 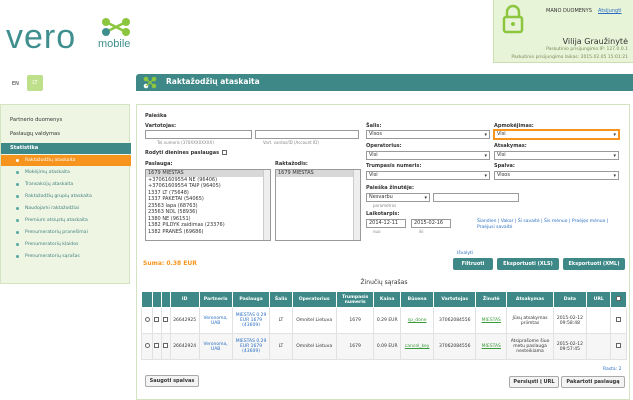 What do you see at coordinates (377, 231) in the screenshot?
I see `date-from-hint: nuo` at bounding box center [377, 231].